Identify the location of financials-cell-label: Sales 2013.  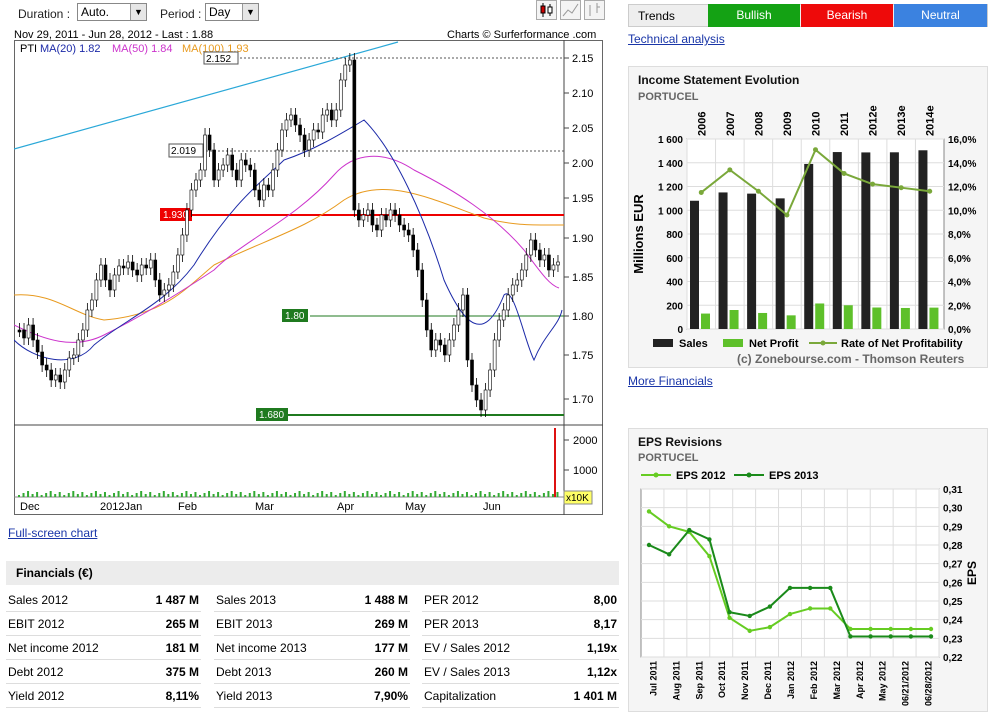
(246, 600).